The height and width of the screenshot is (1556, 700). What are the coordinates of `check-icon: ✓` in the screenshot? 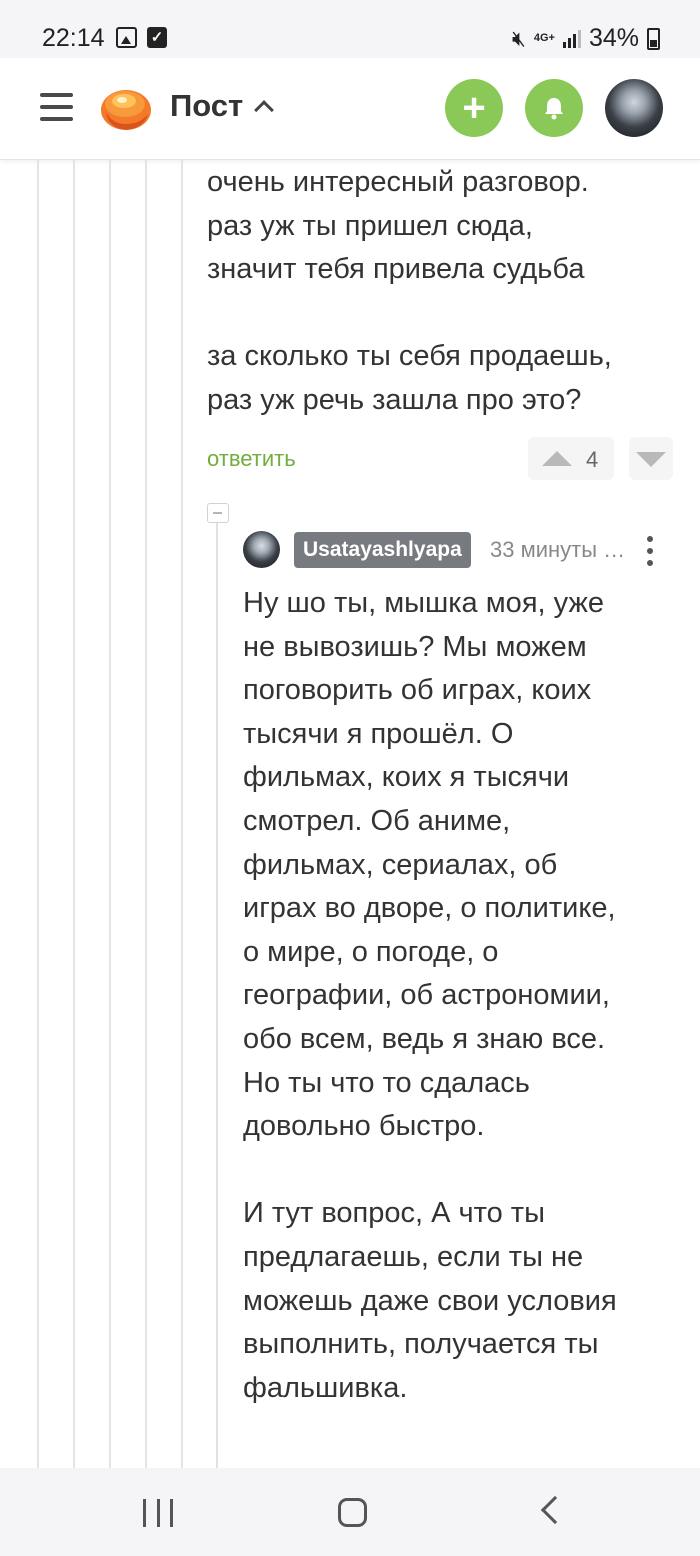 It's located at (157, 37).